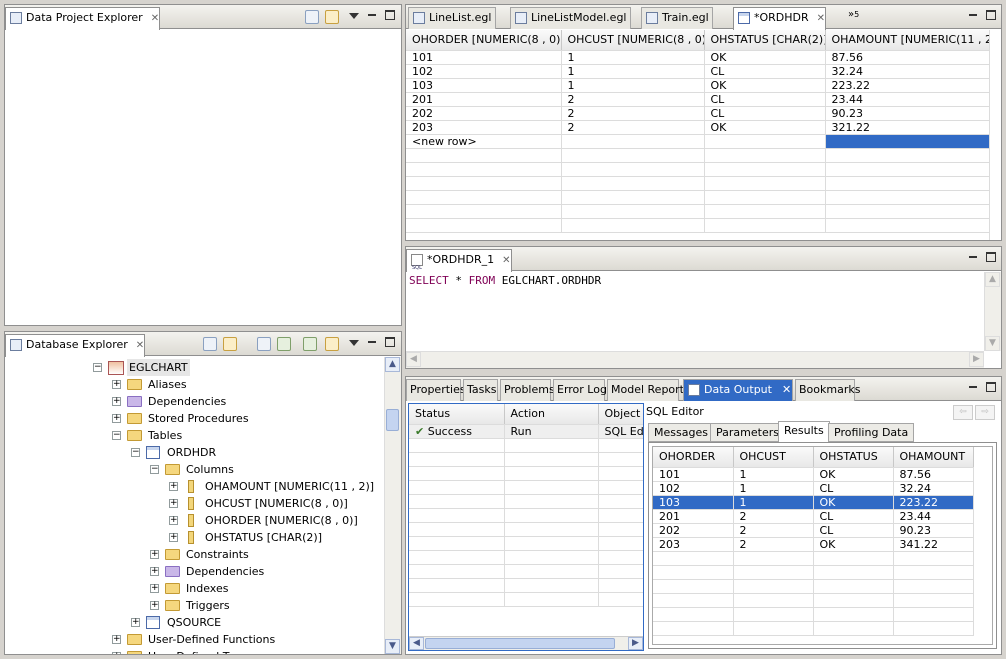 The width and height of the screenshot is (1006, 659). Describe the element at coordinates (765, 99) in the screenshot. I see `table-cell: CL` at that location.